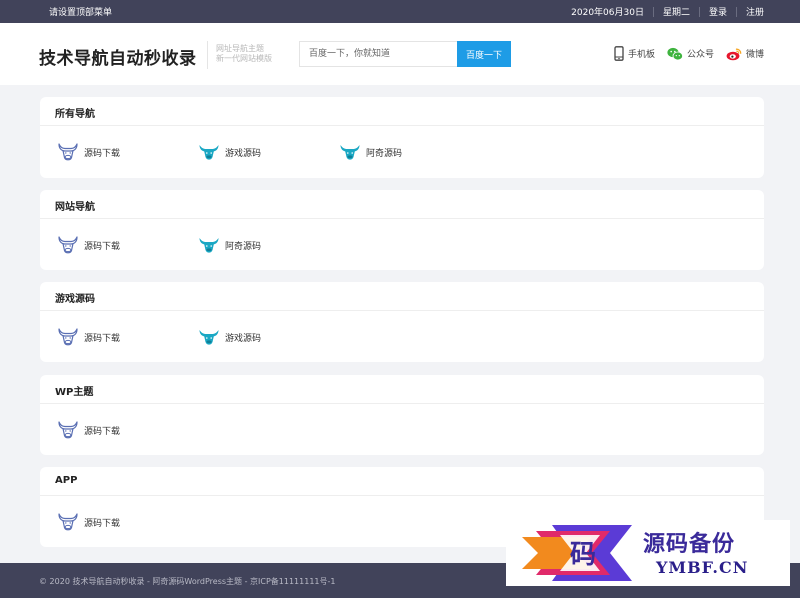 The width and height of the screenshot is (800, 598). What do you see at coordinates (689, 544) in the screenshot?
I see `watermark-title: 源码备份` at bounding box center [689, 544].